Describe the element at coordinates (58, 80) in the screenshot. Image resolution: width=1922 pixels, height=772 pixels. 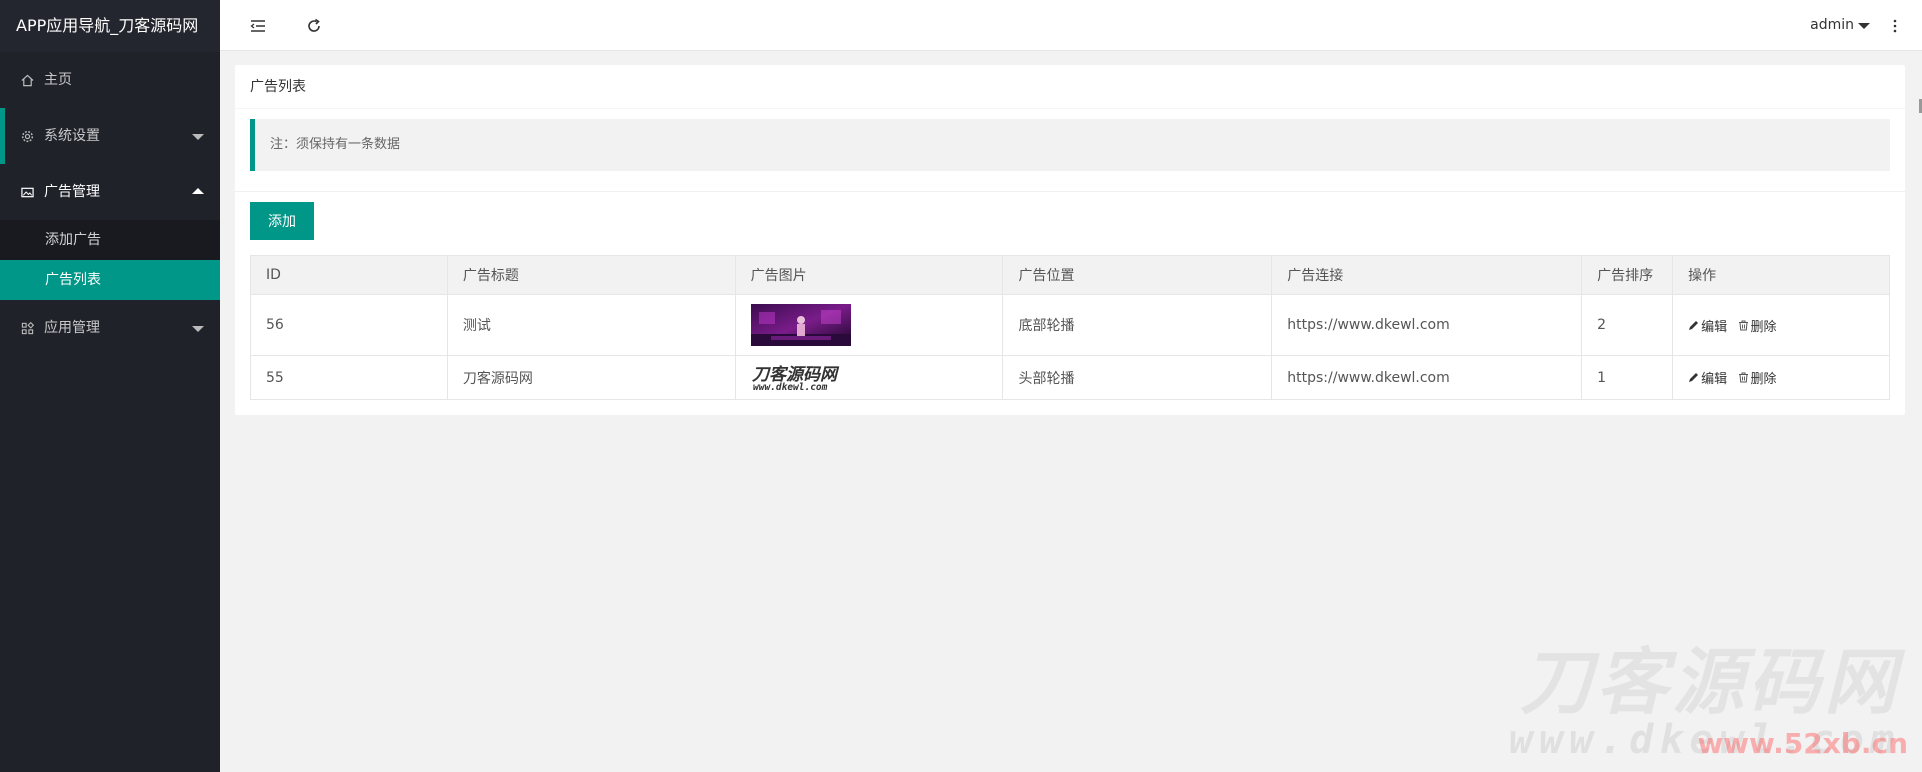
I see `sidebar-item-label: 主页` at that location.